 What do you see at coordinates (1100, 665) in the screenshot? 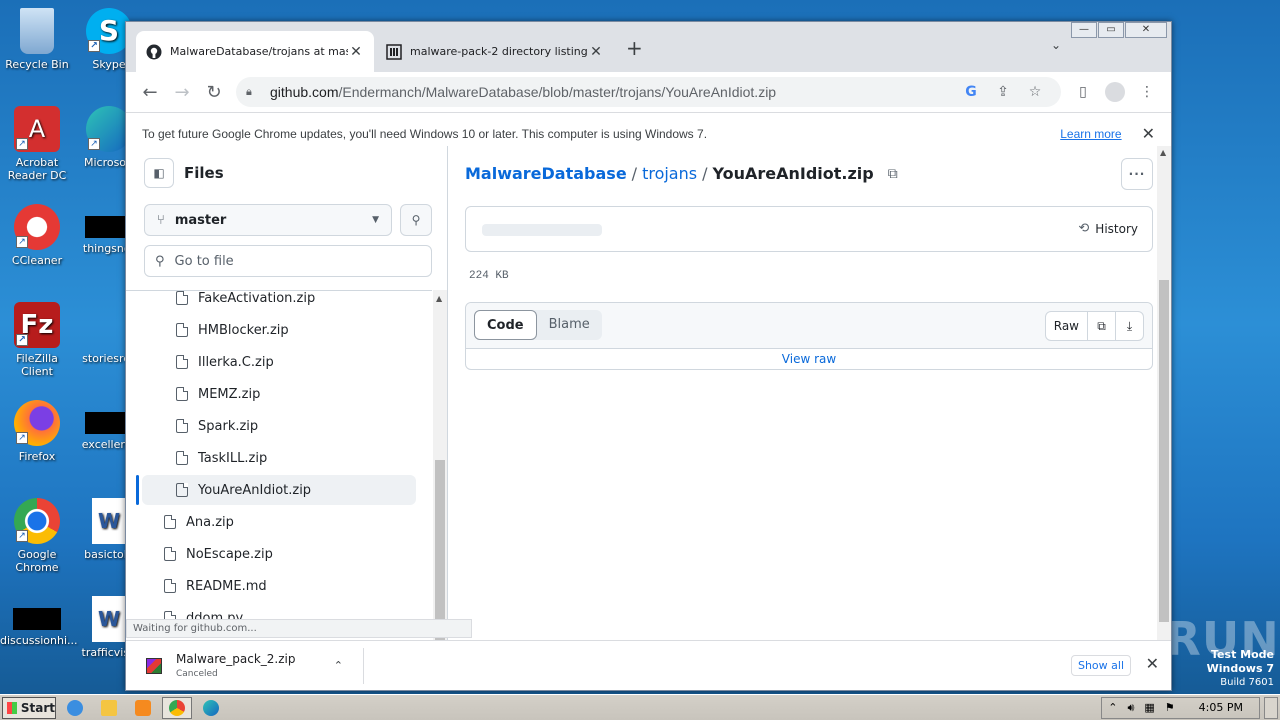
I see `show-all-button: Show all` at bounding box center [1100, 665].